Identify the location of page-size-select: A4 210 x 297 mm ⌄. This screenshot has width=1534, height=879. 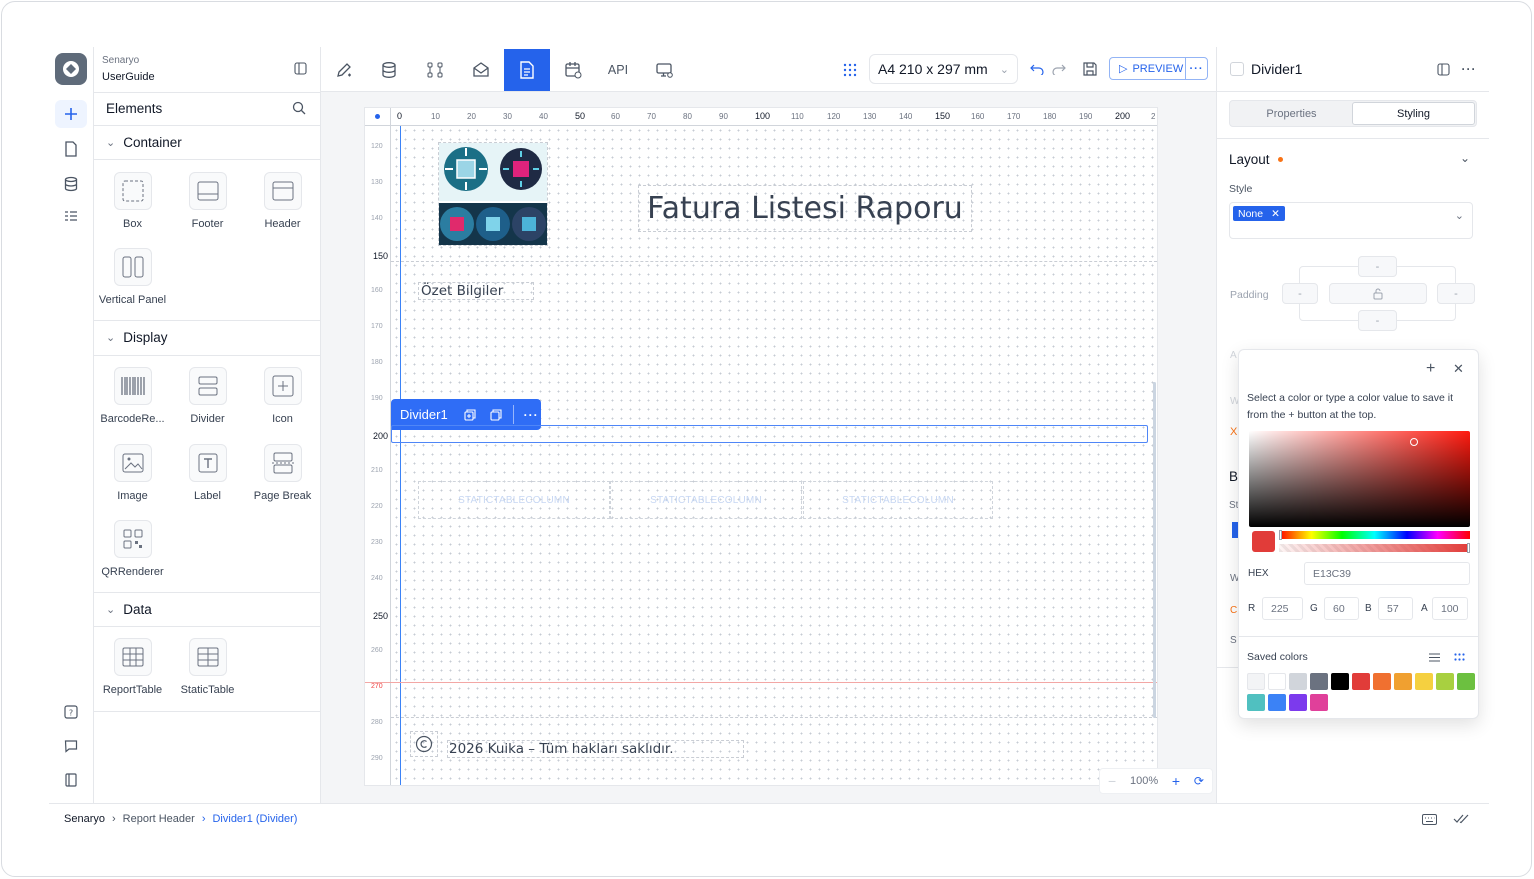
(943, 69).